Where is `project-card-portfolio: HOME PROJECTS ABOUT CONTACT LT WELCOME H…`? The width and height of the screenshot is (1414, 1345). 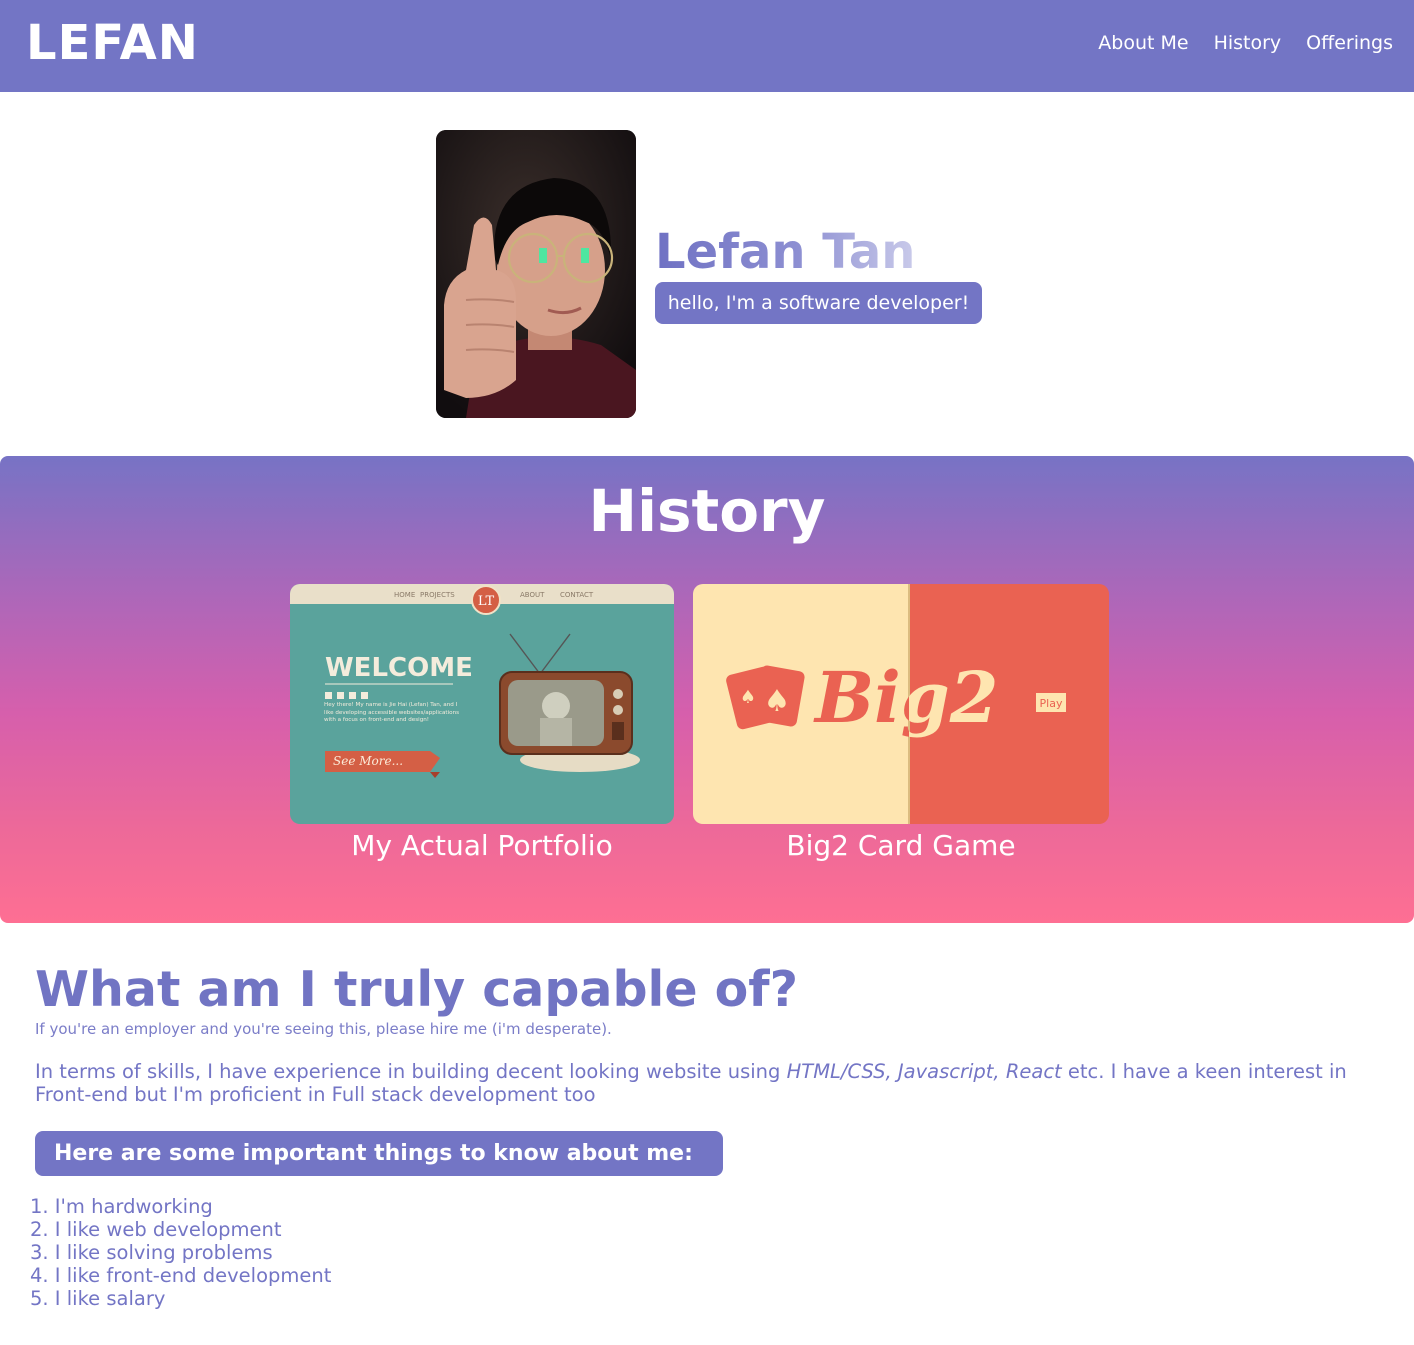
project-card-portfolio: HOME PROJECTS ABOUT CONTACT LT WELCOME H… is located at coordinates (482, 704).